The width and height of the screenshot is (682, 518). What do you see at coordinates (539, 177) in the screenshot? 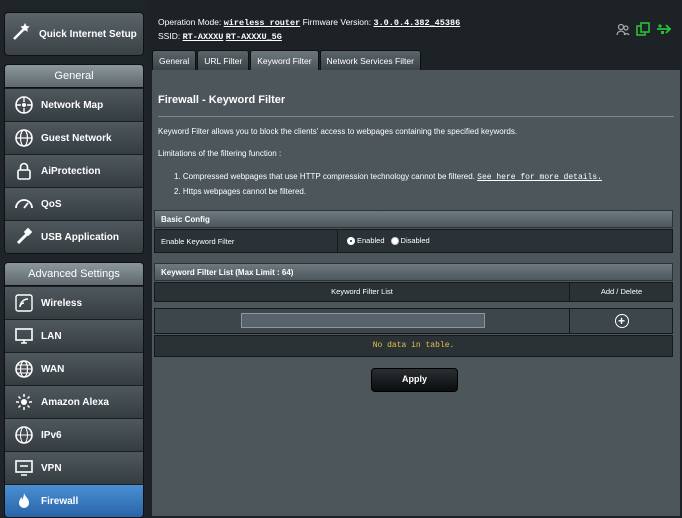
I see `see-details-link: See here for more details.` at bounding box center [539, 177].